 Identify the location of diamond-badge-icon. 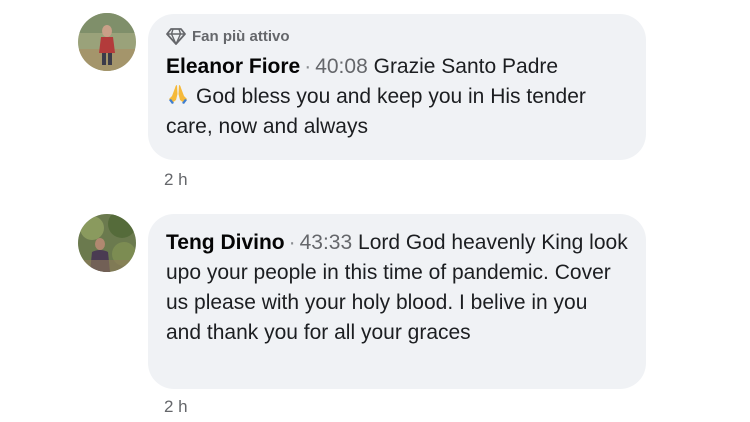
(176, 36).